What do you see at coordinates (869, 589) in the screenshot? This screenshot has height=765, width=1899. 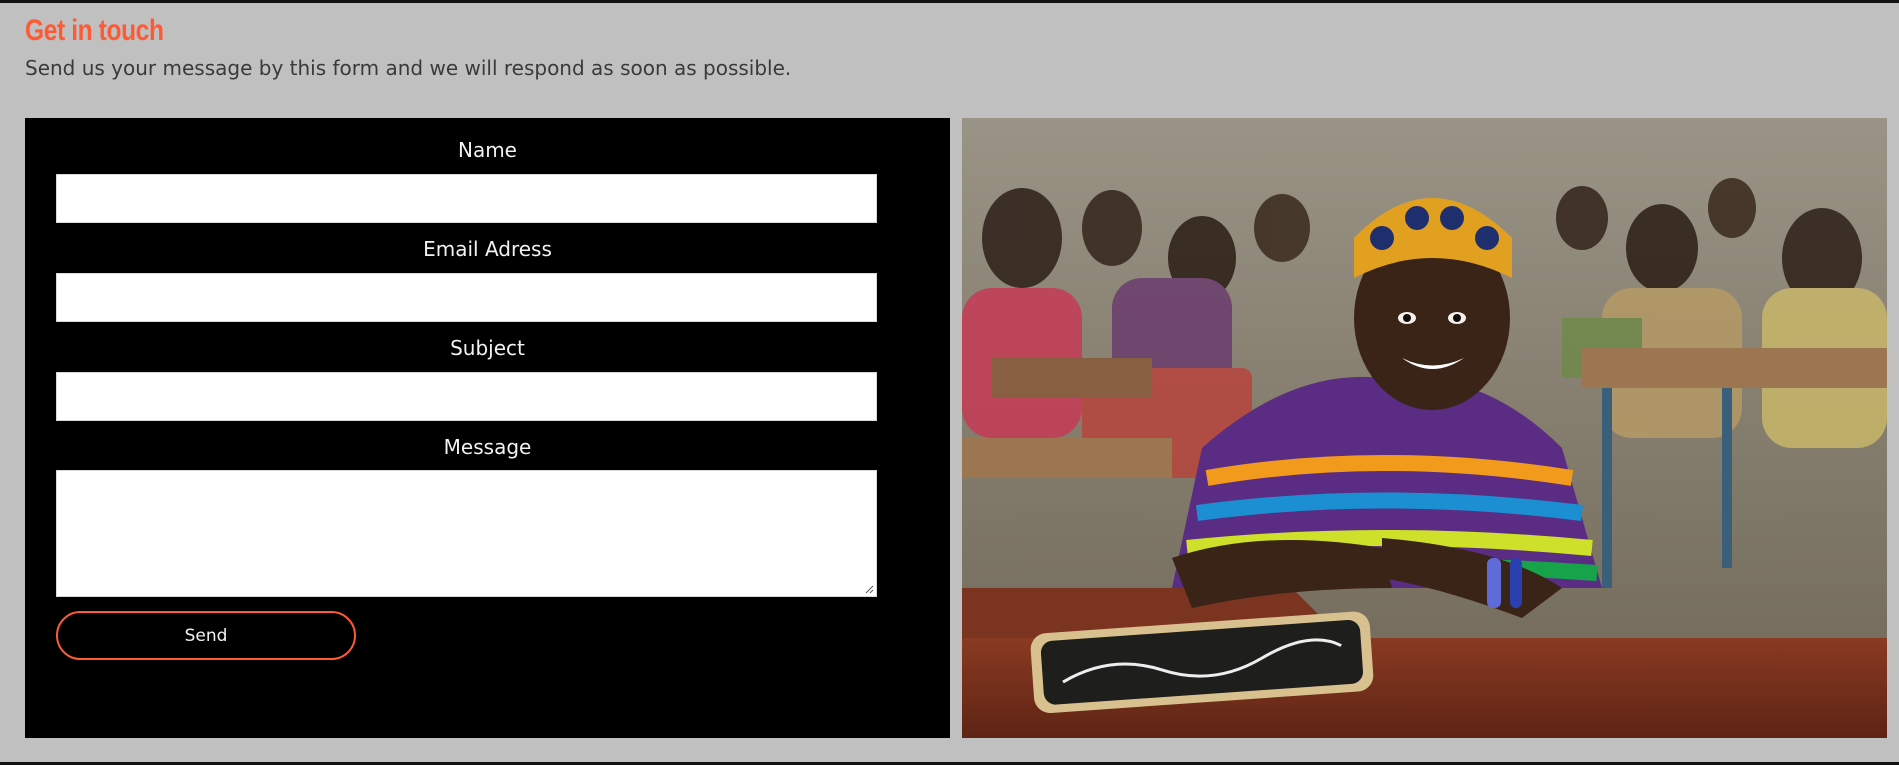 I see `resize-grip-icon` at bounding box center [869, 589].